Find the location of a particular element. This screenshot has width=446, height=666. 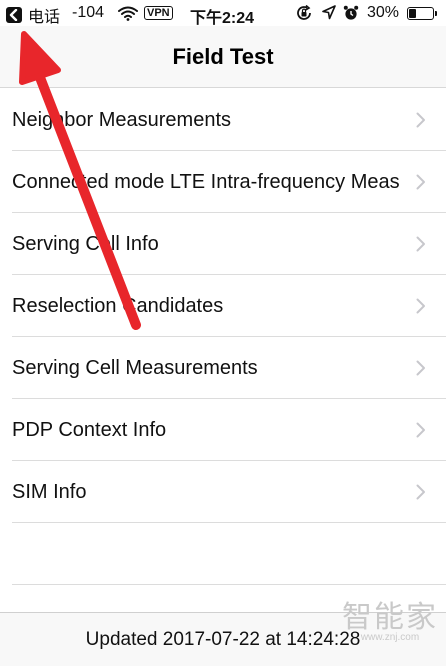

back-to-app-button: 电话 is located at coordinates (33, 15).